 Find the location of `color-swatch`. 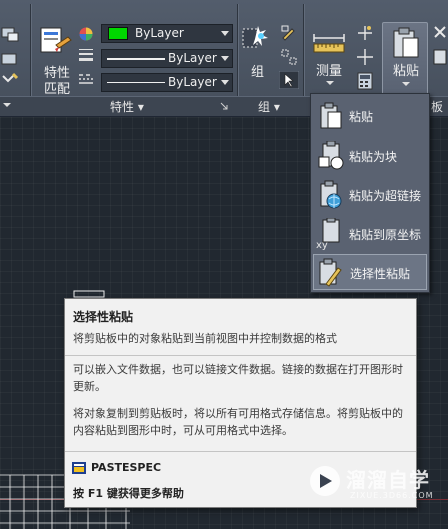

color-swatch is located at coordinates (118, 33).